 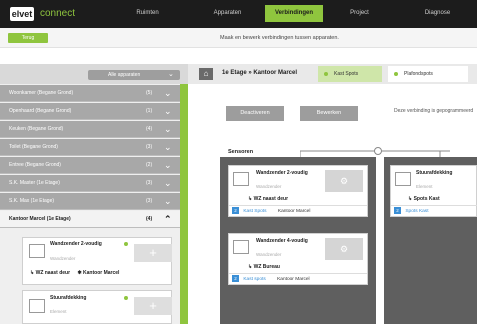 I want to click on card-footer: 2 Kast Spots Kantoor Marcel, so click(x=298, y=210).